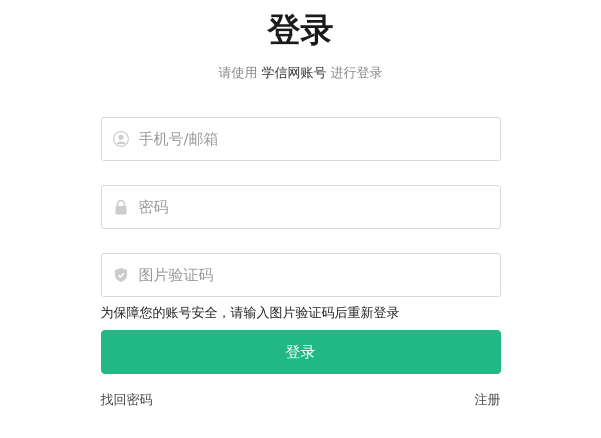 This screenshot has height=438, width=601. Describe the element at coordinates (126, 401) in the screenshot. I see `forgot-password-link: 找回密码` at that location.